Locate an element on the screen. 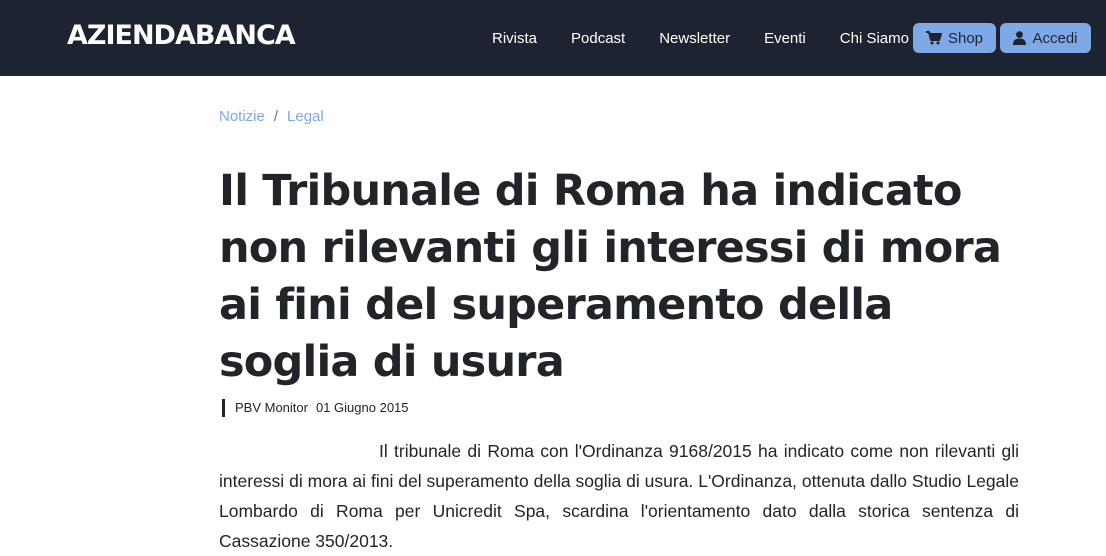 This screenshot has width=1106, height=556. article-date: 01 Giugno 2015 is located at coordinates (362, 407).